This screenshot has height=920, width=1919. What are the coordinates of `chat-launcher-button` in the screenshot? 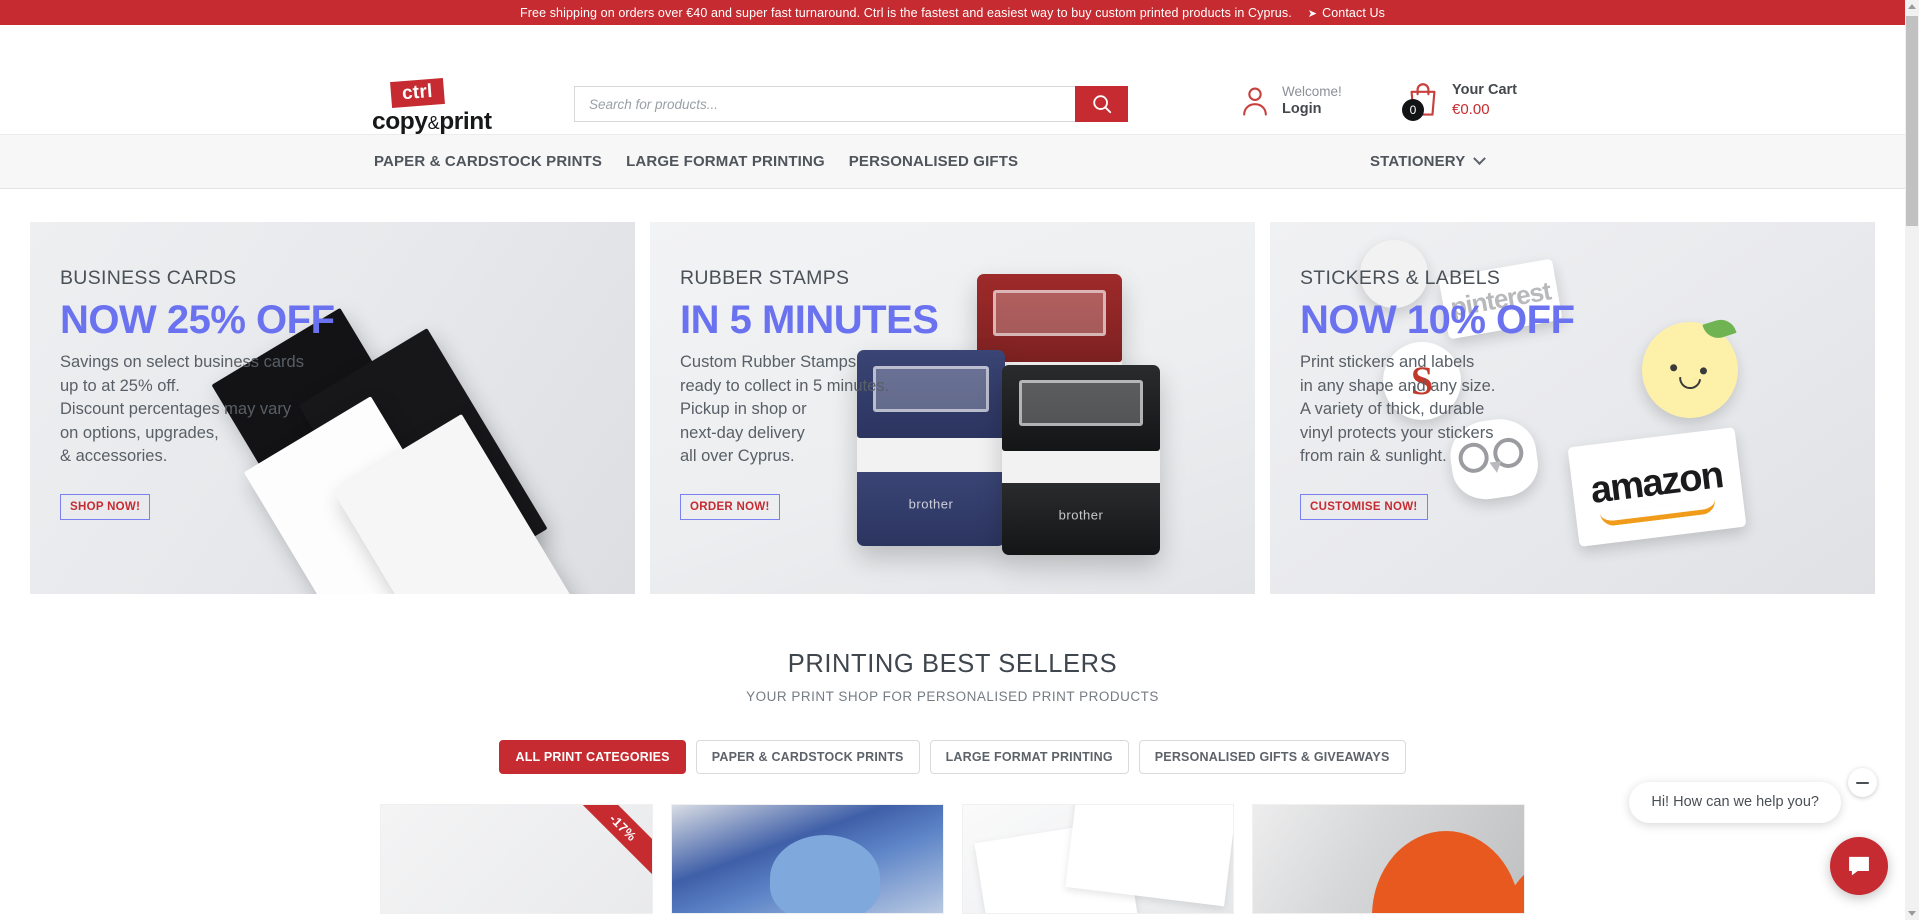 It's located at (1859, 866).